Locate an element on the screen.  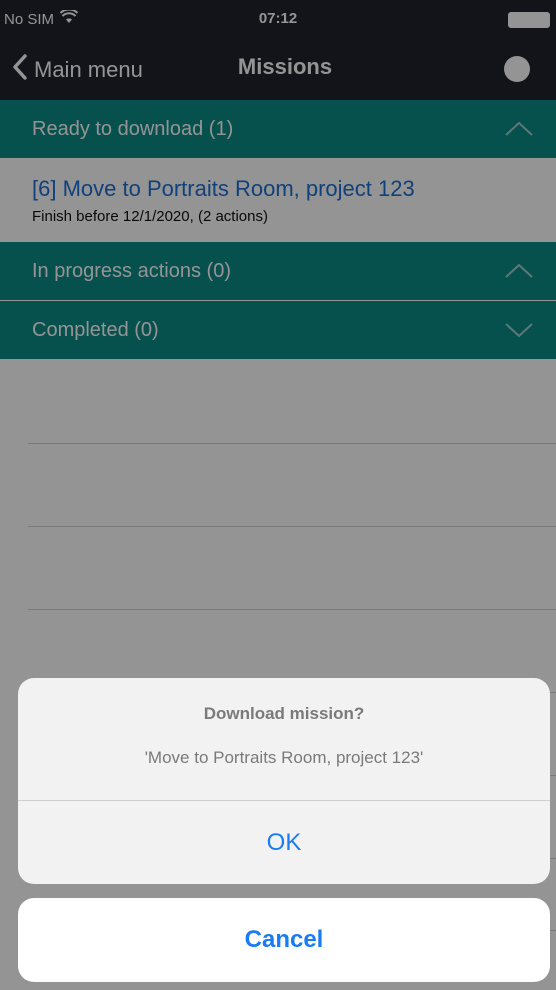
cancel-button: Cancel is located at coordinates (284, 940).